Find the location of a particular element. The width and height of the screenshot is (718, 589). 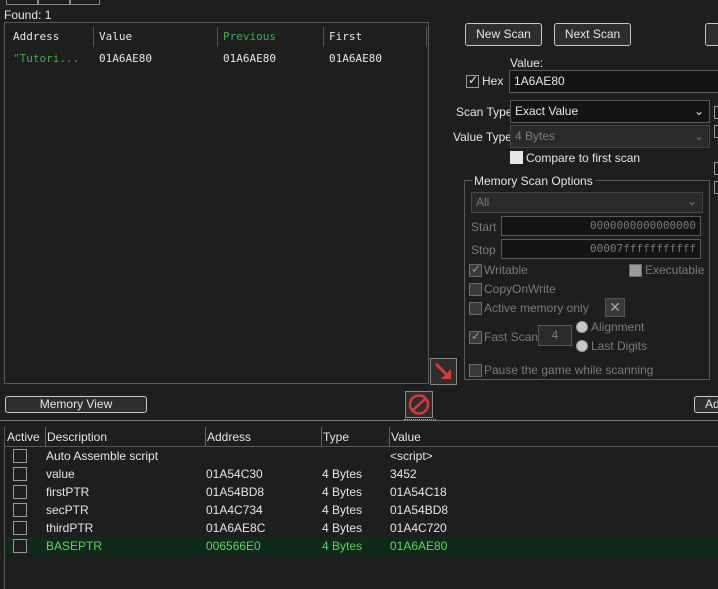

value-type-label: Value Type is located at coordinates (482, 137).